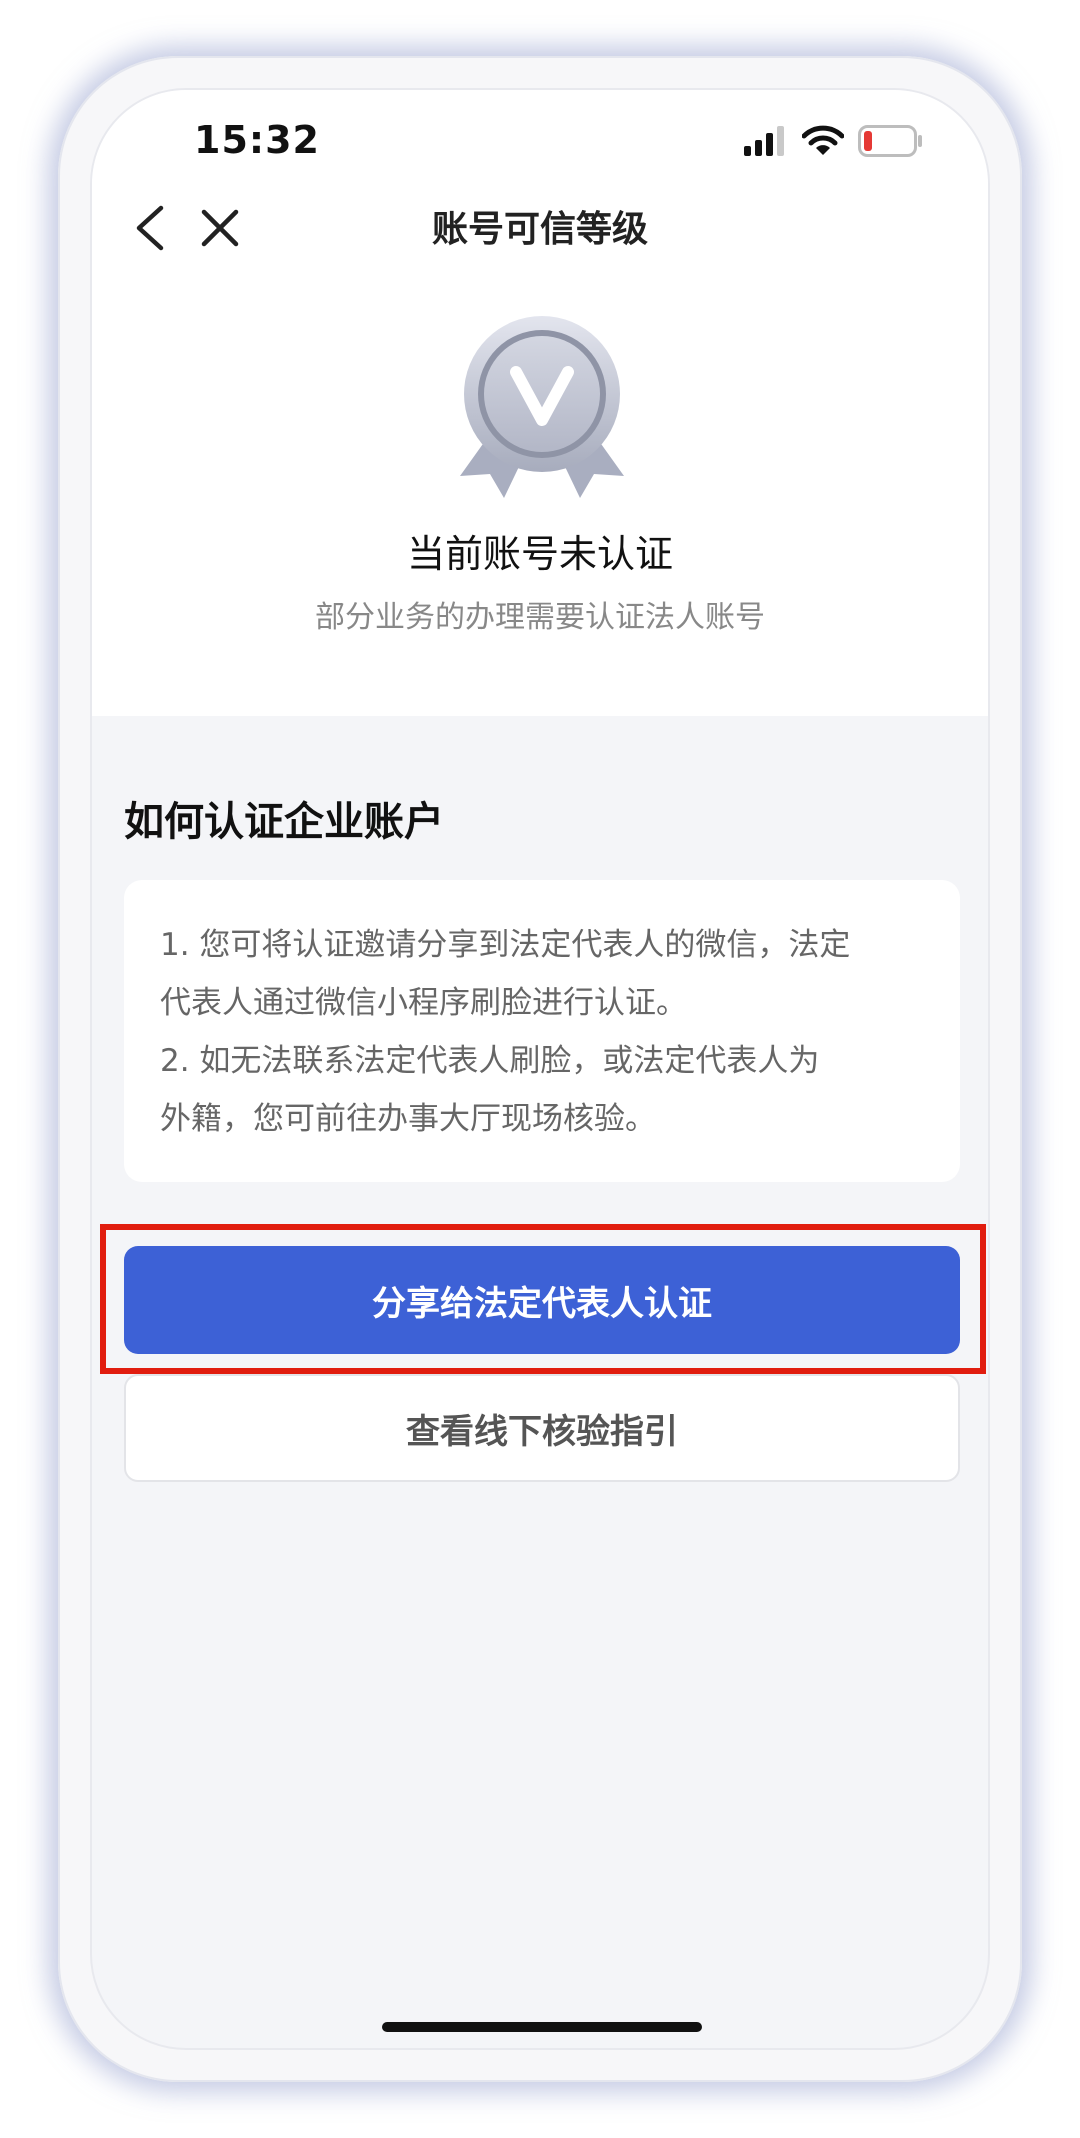 This screenshot has width=1080, height=2138. What do you see at coordinates (542, 1300) in the screenshot?
I see `share-to-legal-representative-button: 分享给法定代表人认证` at bounding box center [542, 1300].